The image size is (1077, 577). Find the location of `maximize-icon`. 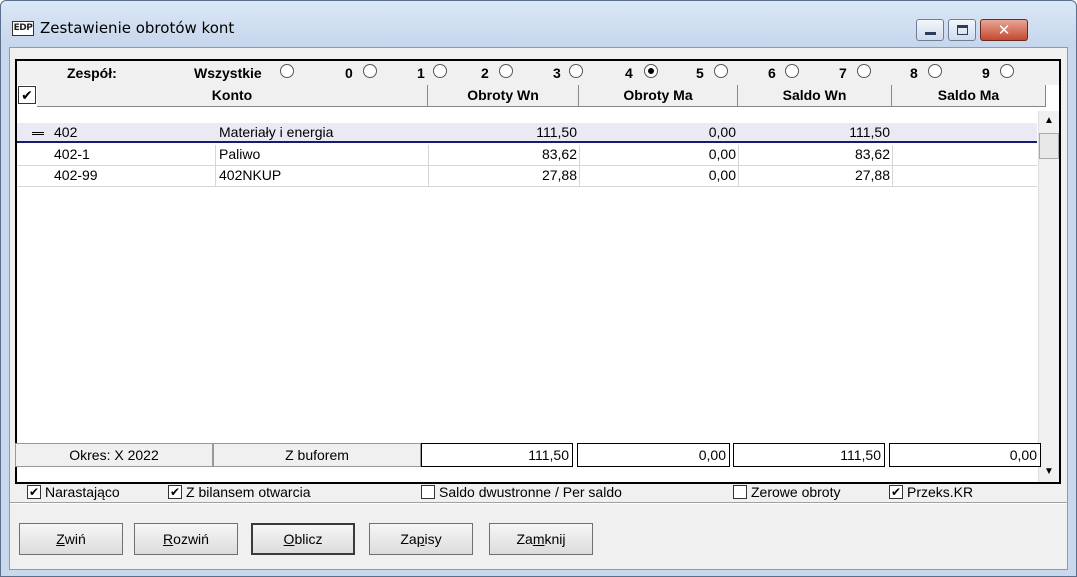

maximize-icon is located at coordinates (962, 30).